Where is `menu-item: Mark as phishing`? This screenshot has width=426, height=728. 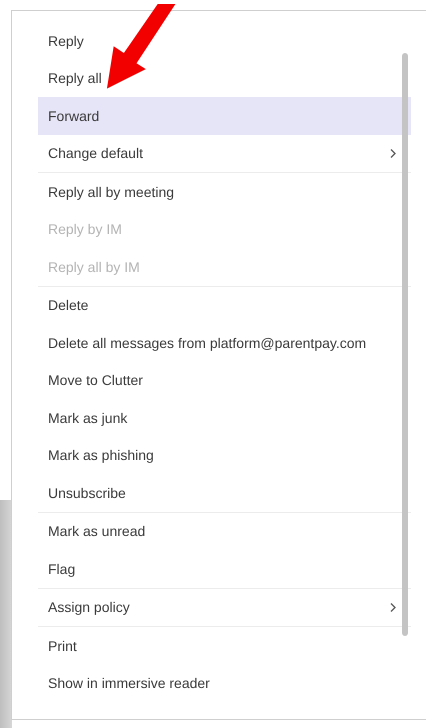 menu-item: Mark as phishing is located at coordinates (224, 455).